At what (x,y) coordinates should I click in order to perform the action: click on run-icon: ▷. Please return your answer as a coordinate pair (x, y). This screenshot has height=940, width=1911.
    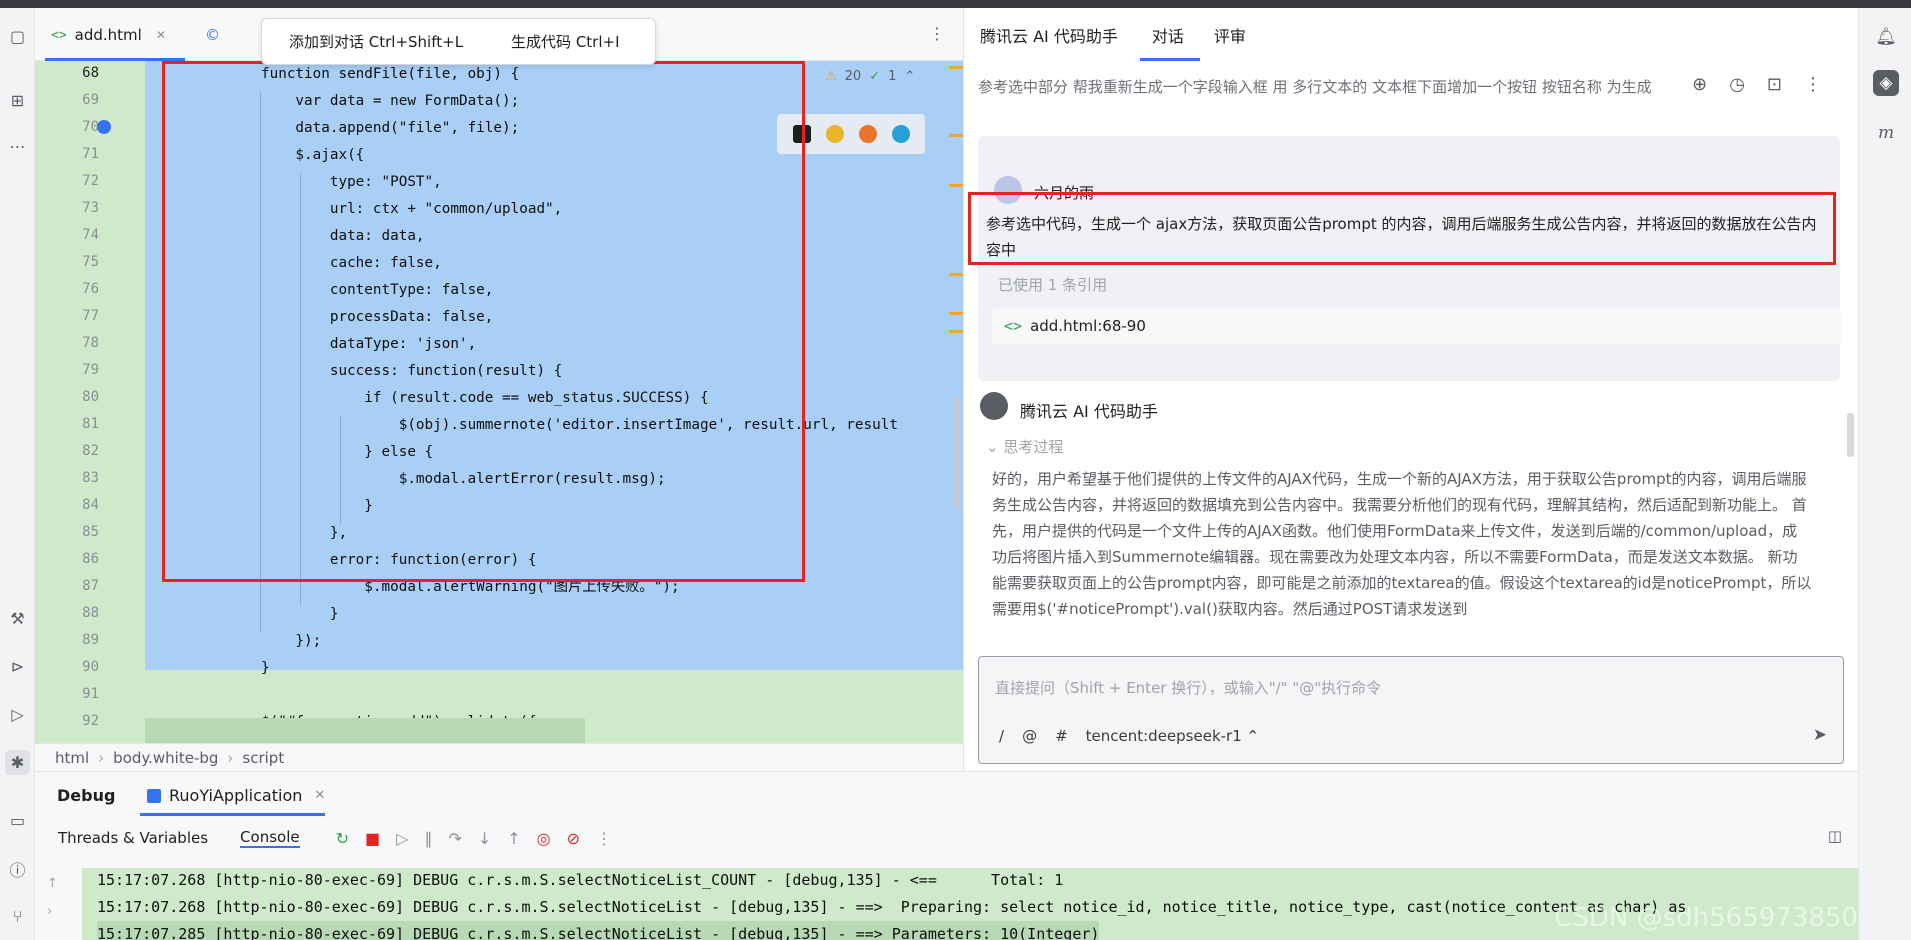
    Looking at the image, I should click on (17, 714).